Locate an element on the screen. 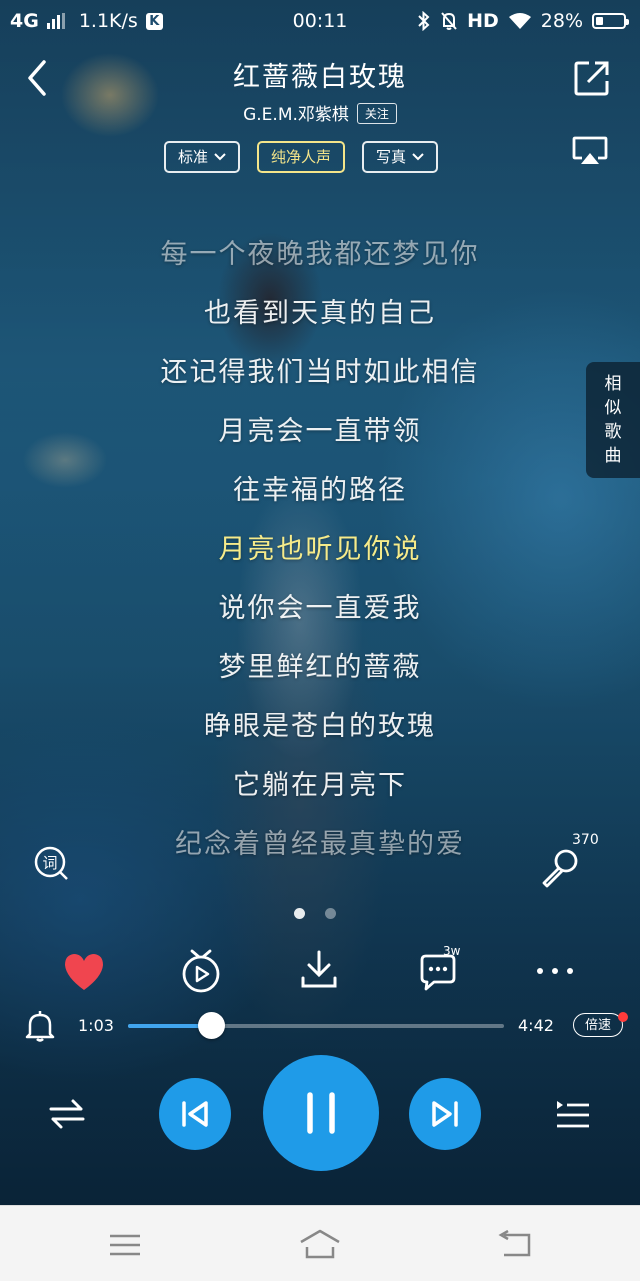 Image resolution: width=640 pixels, height=1281 pixels. battery-icon is located at coordinates (610, 21).